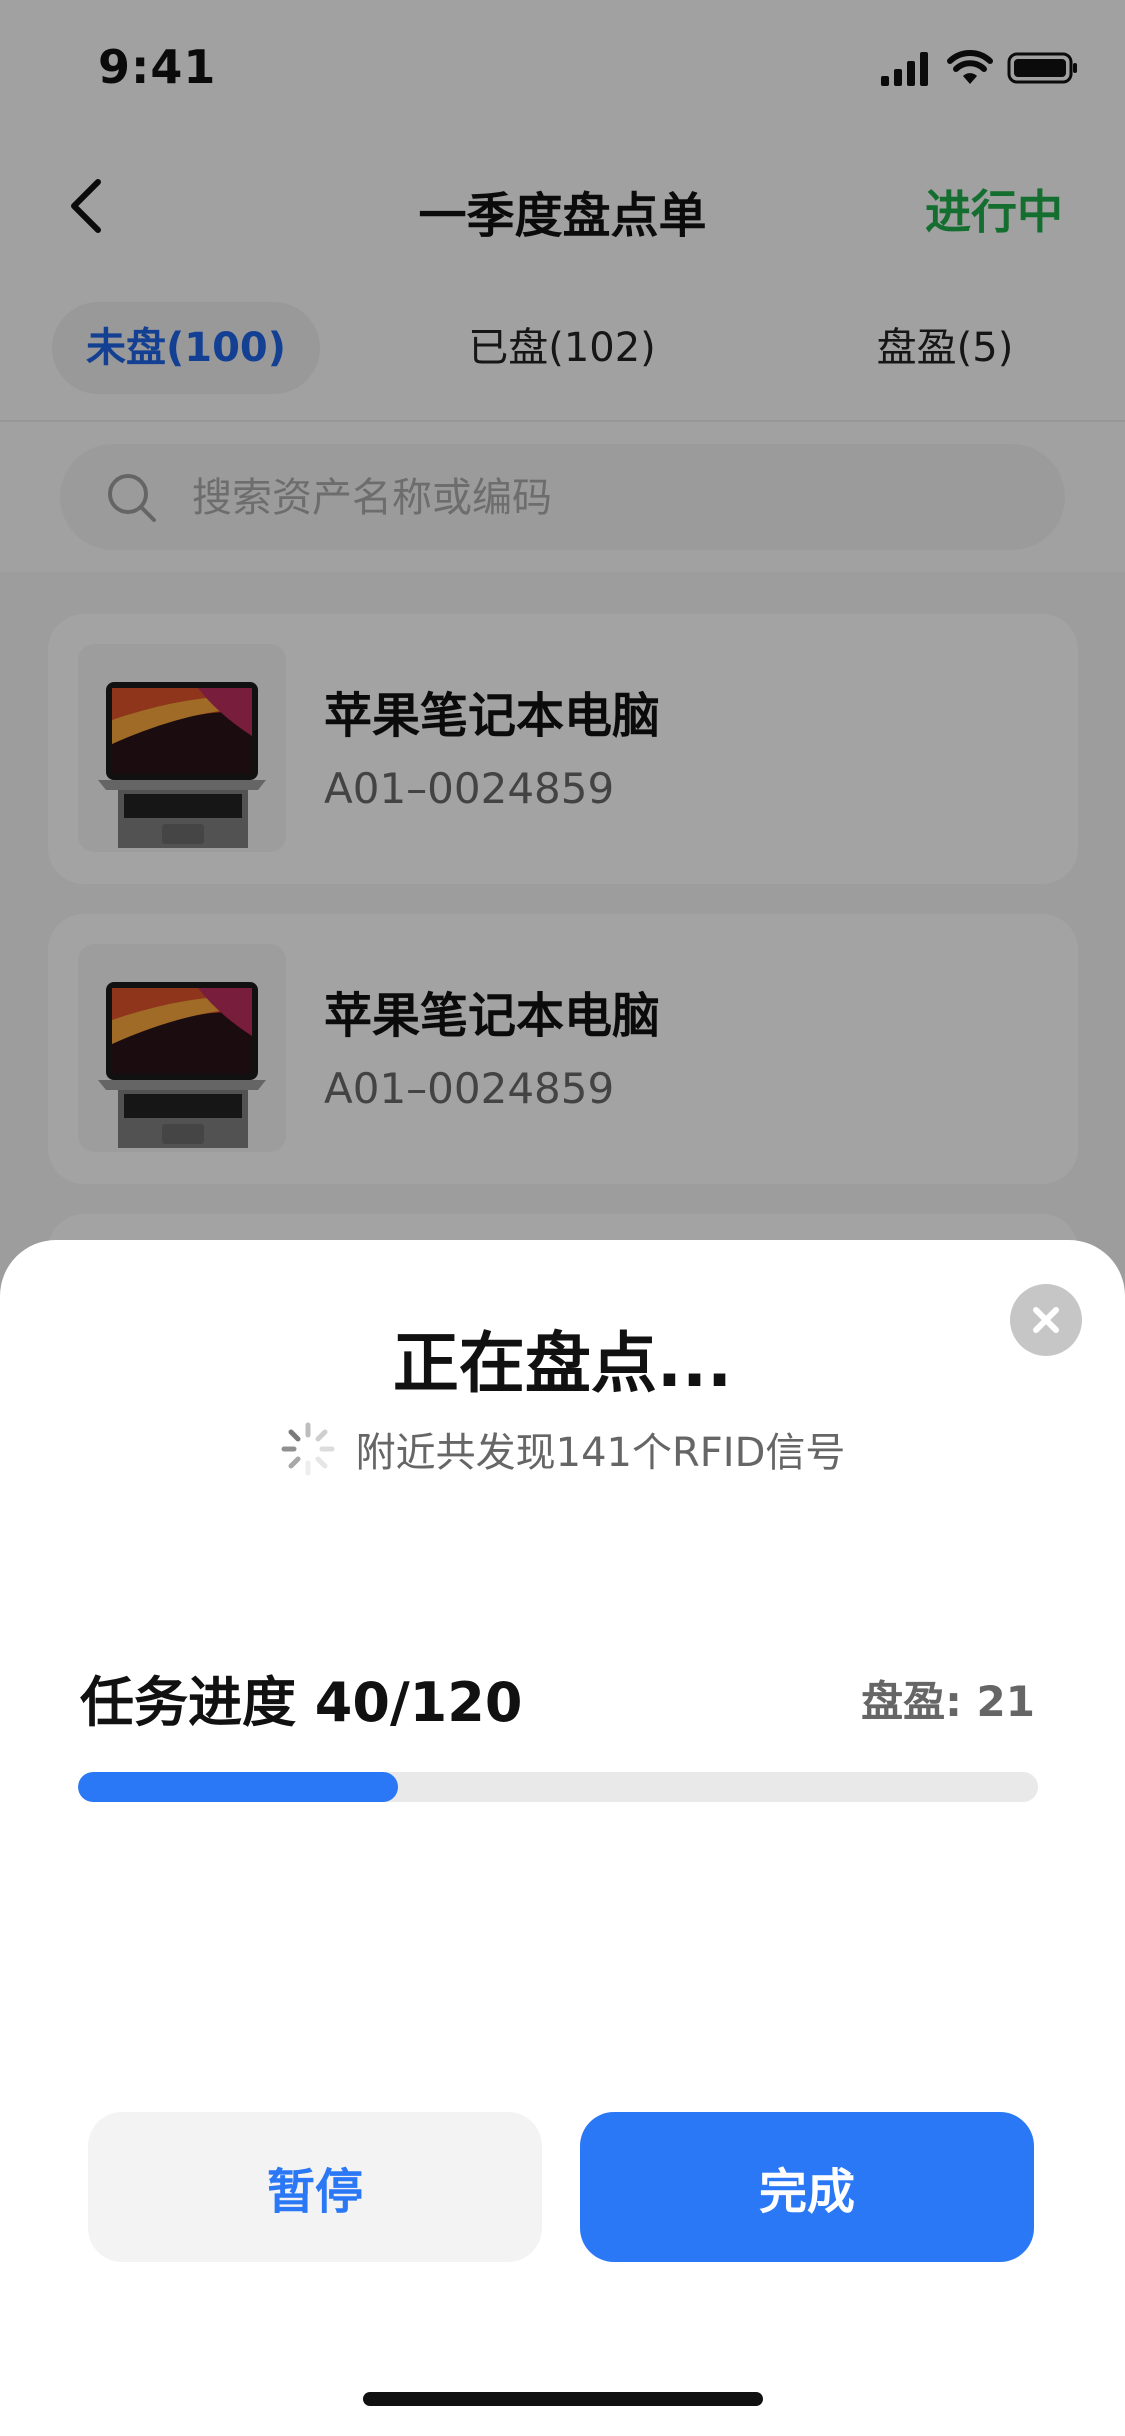  I want to click on home-indicator, so click(563, 2399).